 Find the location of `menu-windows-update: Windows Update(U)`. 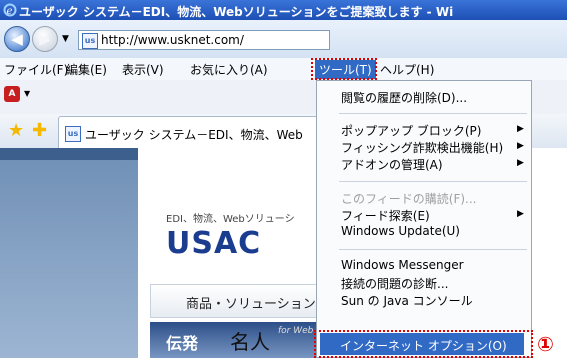

menu-windows-update: Windows Update(U) is located at coordinates (400, 231).